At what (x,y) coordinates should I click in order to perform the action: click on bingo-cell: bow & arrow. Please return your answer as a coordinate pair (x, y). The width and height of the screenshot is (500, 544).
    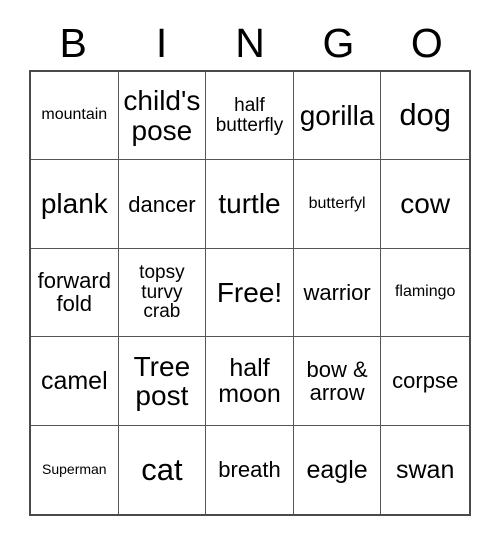
    Looking at the image, I should click on (337, 381).